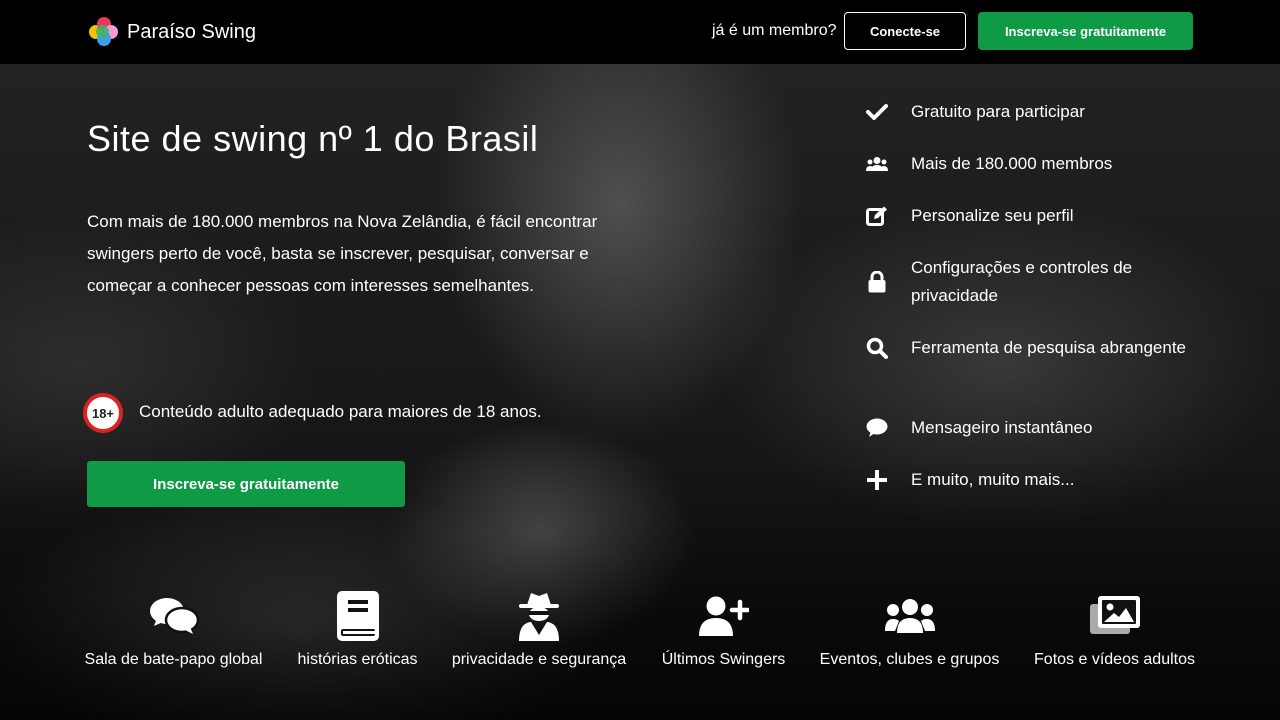  What do you see at coordinates (877, 428) in the screenshot?
I see `chat-bubble-icon` at bounding box center [877, 428].